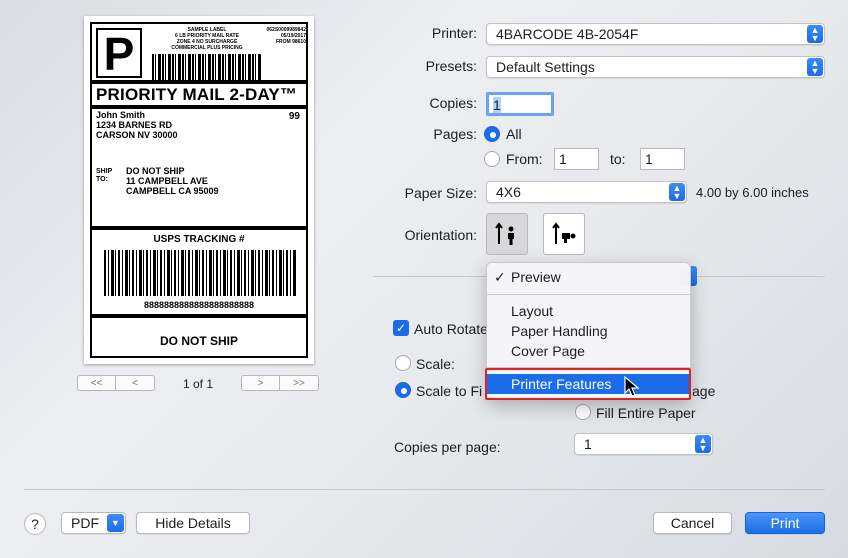 The width and height of the screenshot is (848, 558). I want to click on prev-page-button: <, so click(135, 383).